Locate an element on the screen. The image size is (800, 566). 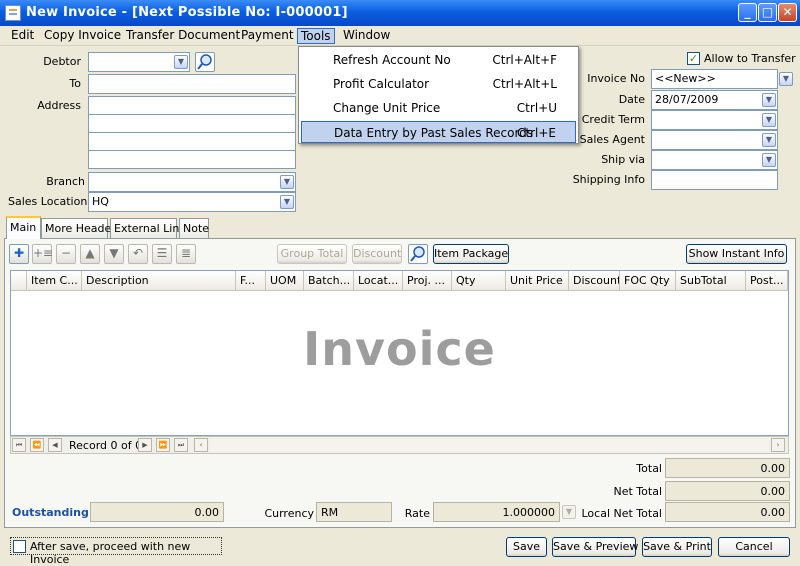
credit-term-field is located at coordinates (714, 120).